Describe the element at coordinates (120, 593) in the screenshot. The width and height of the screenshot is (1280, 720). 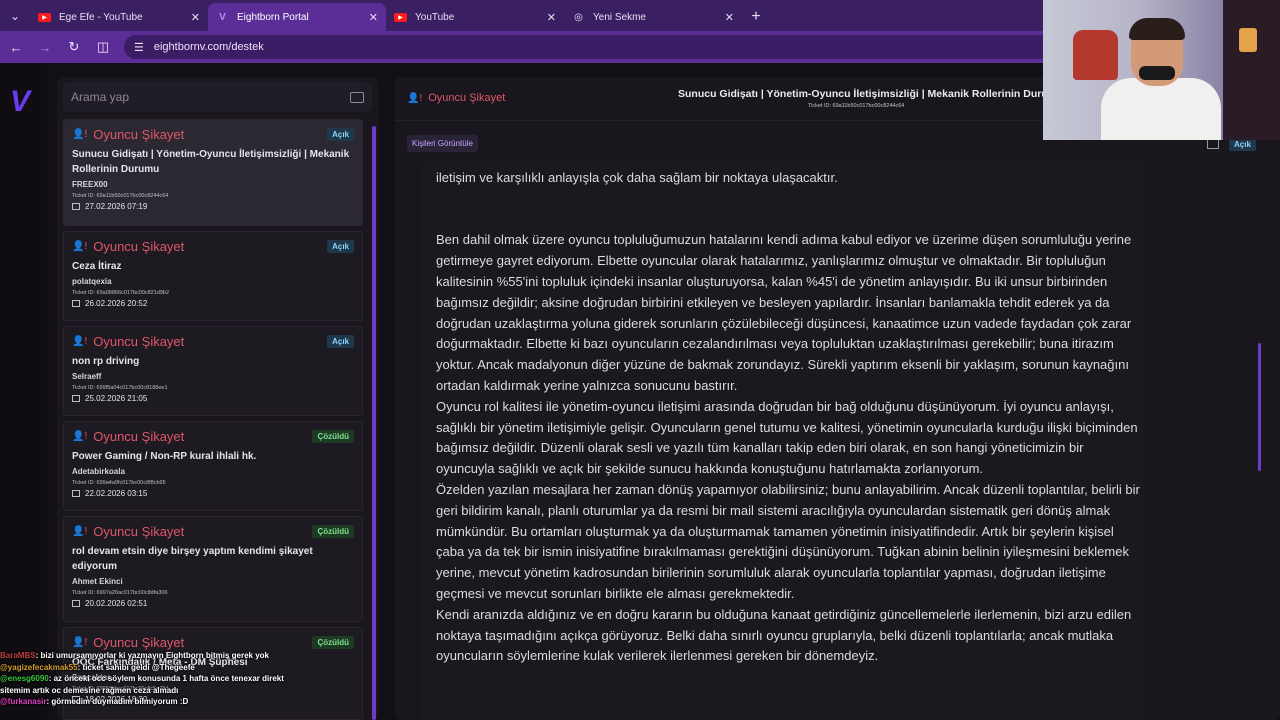
I see `ticket-id: Ticket ID: 6997a20ac017bc00c8dfa306` at that location.